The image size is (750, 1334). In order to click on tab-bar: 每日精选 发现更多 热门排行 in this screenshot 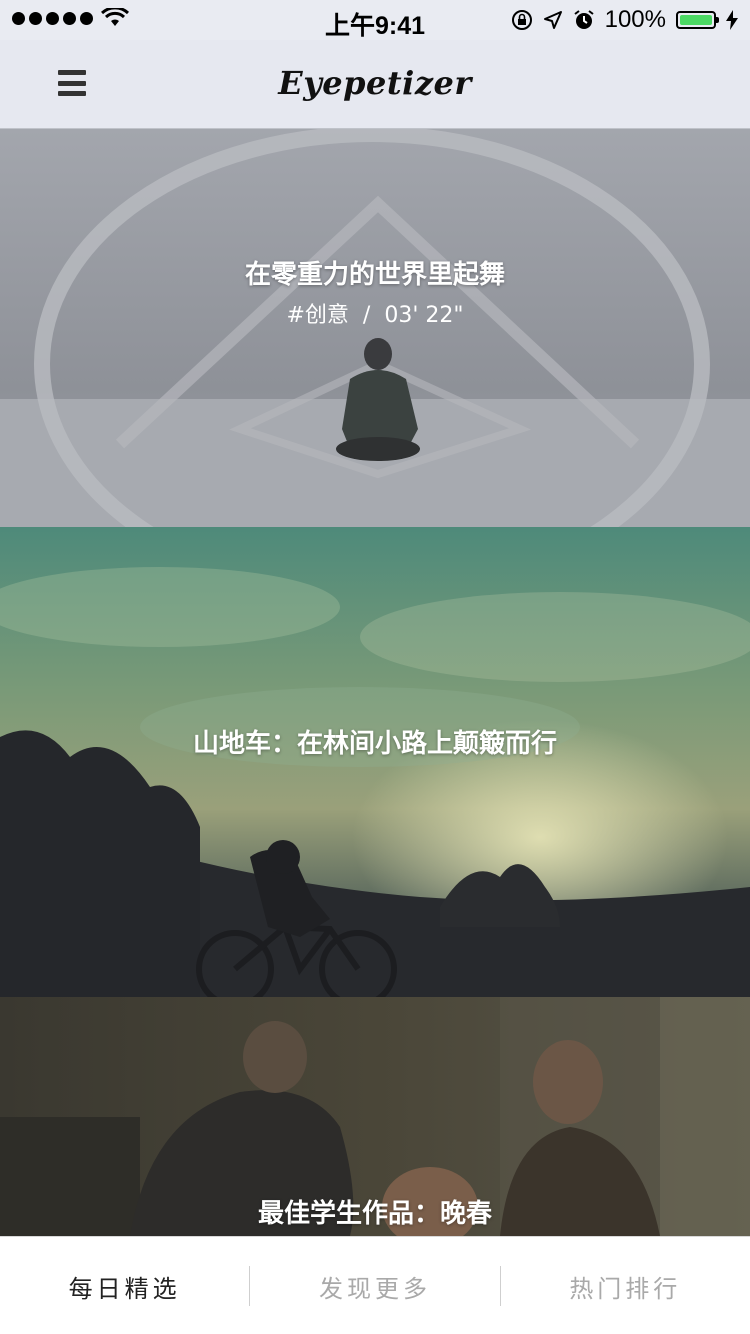, I will do `click(375, 1285)`.